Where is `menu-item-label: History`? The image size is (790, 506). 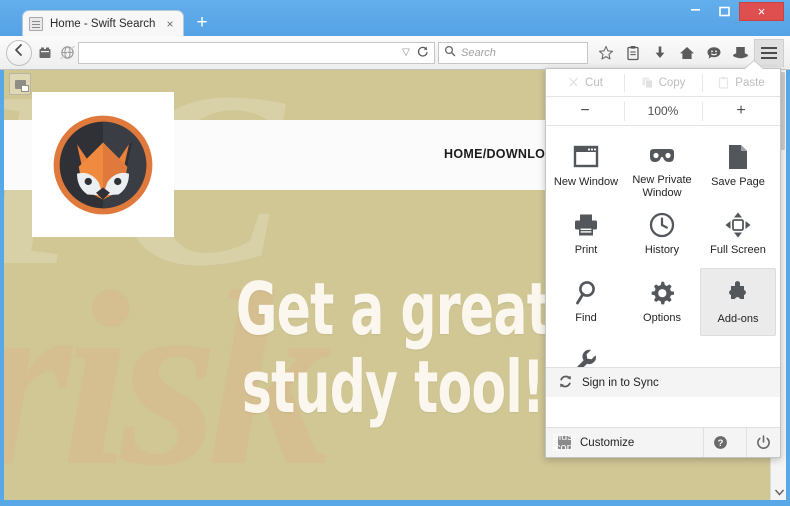 menu-item-label: History is located at coordinates (662, 250).